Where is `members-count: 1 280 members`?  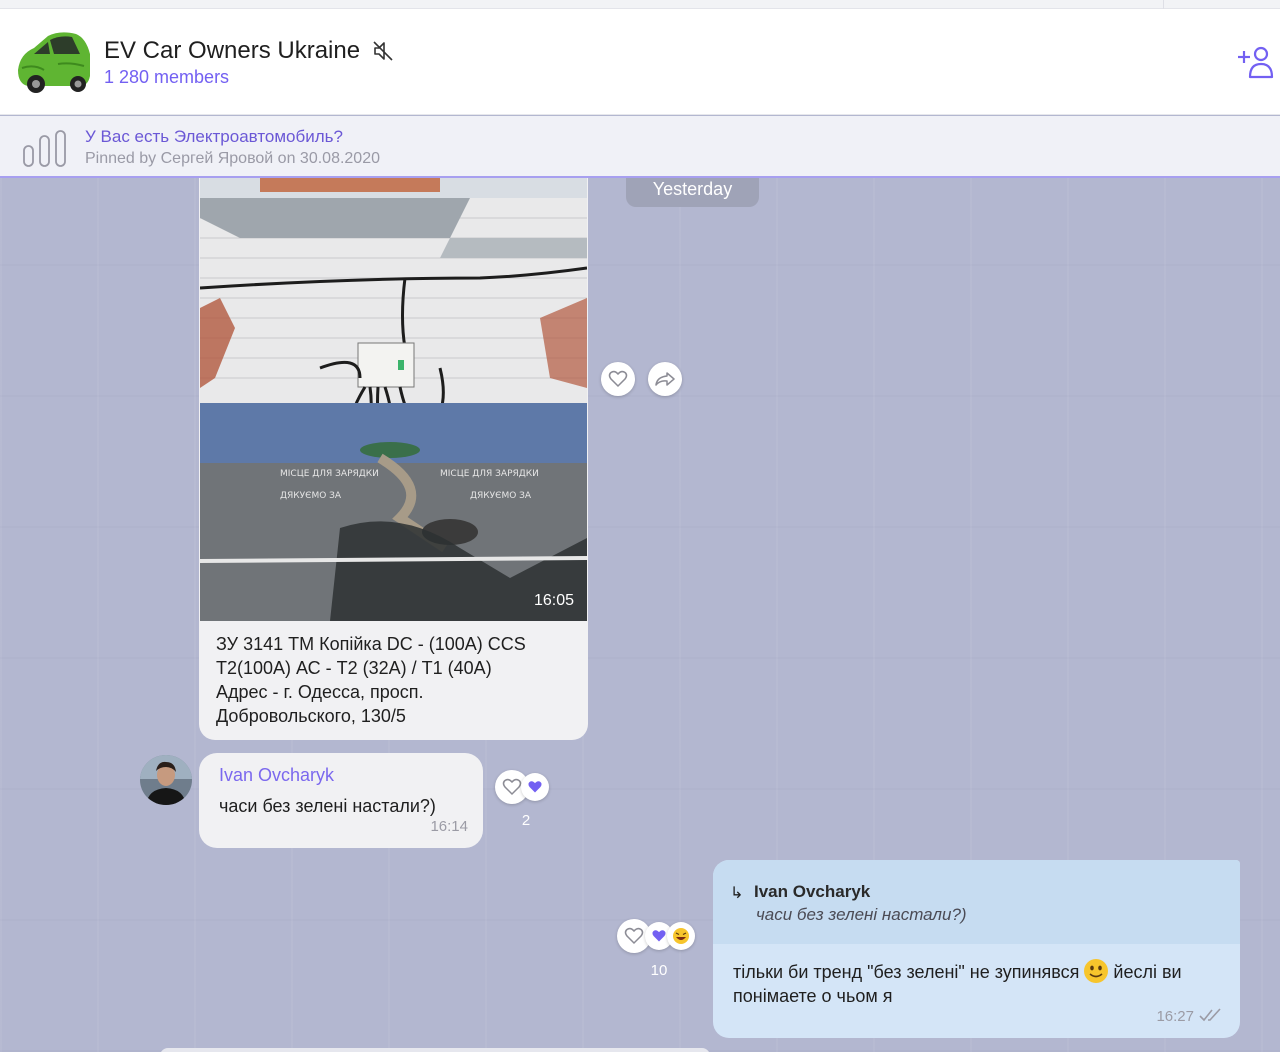
members-count: 1 280 members is located at coordinates (166, 77).